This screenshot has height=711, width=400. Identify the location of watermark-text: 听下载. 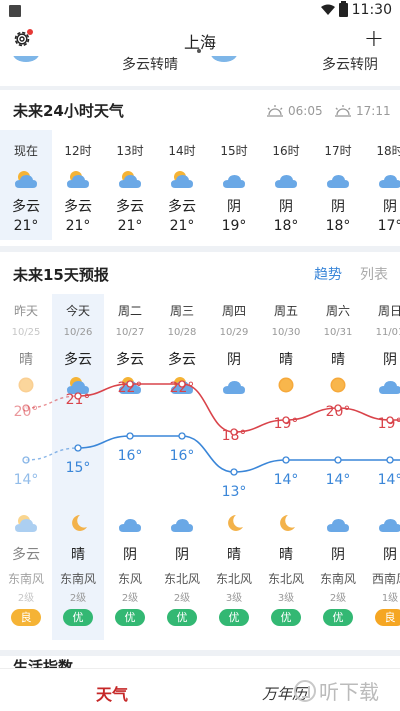
(349, 692).